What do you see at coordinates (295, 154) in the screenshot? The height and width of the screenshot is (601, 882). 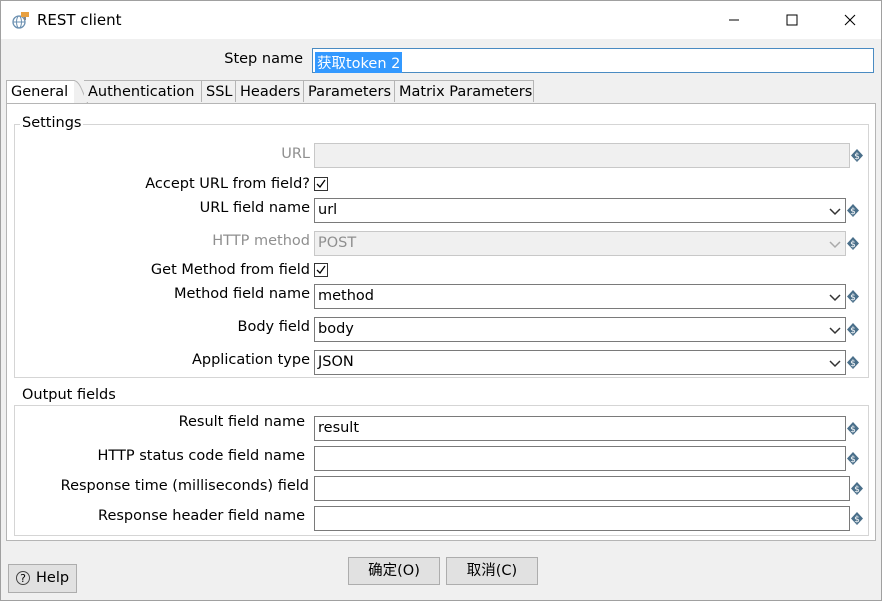 I see `url-label: URL` at bounding box center [295, 154].